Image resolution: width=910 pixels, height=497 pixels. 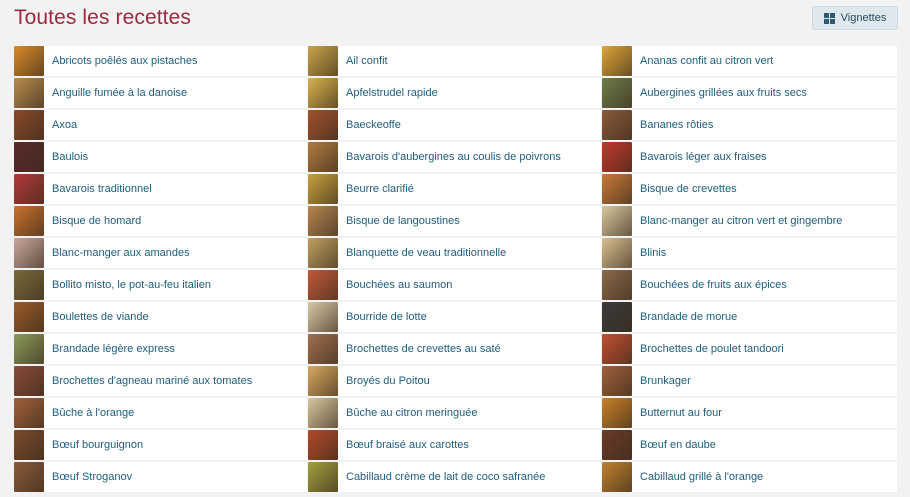 What do you see at coordinates (703, 157) in the screenshot?
I see `recipe-link: Bavarois léger aux fraises` at bounding box center [703, 157].